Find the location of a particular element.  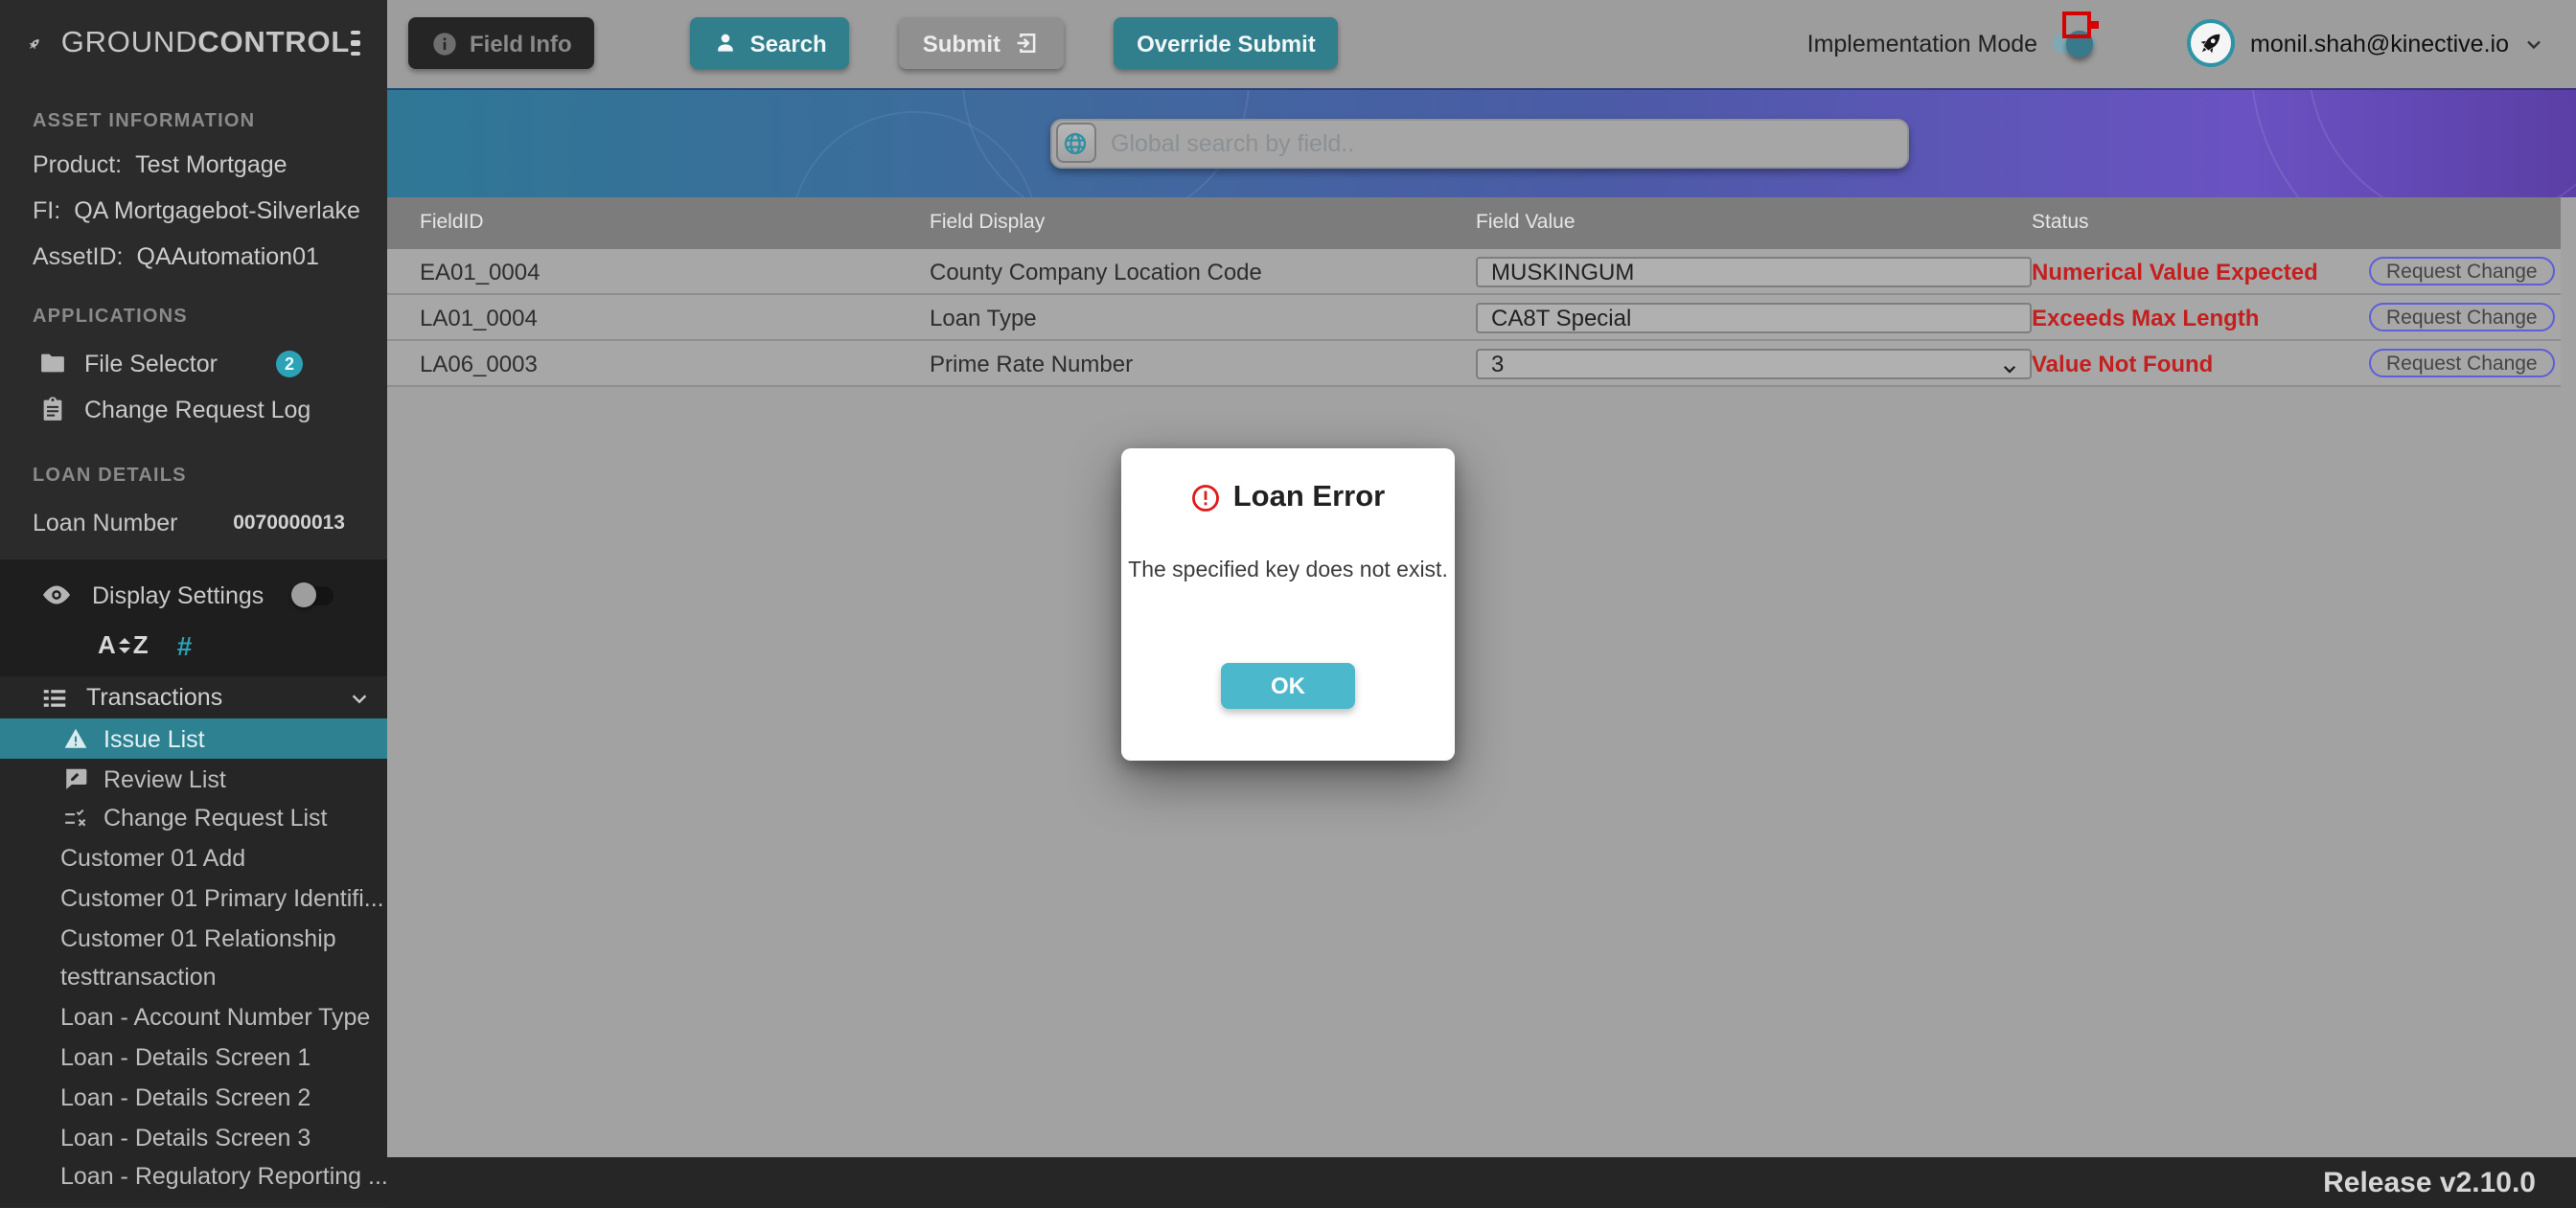

decorative-arc is located at coordinates (2413, 142).